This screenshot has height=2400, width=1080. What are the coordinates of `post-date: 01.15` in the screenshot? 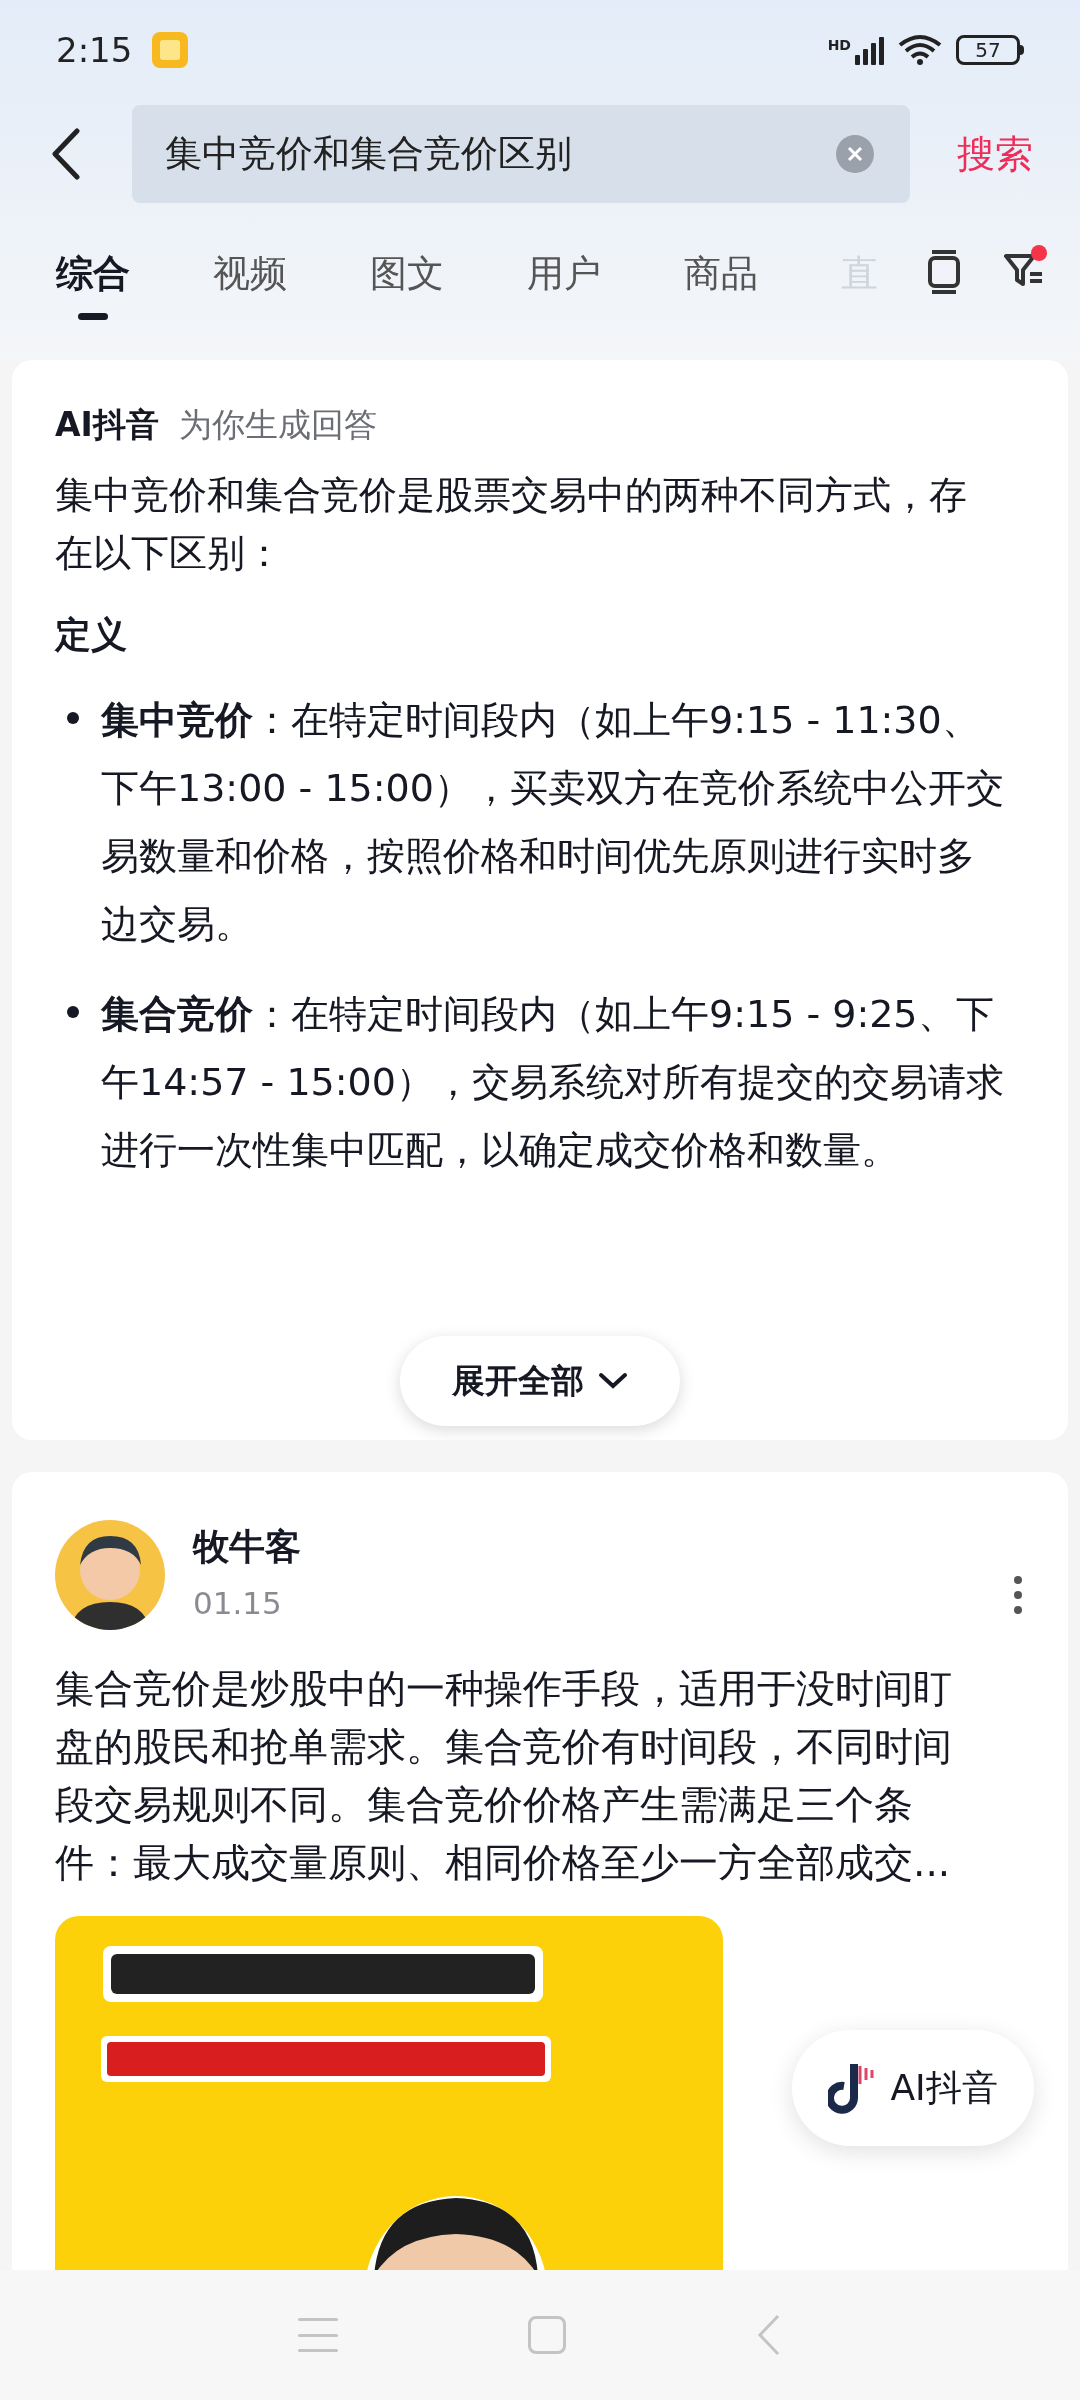 It's located at (238, 1603).